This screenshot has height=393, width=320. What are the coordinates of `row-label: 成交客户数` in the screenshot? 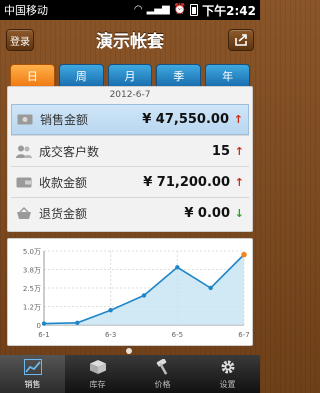 It's located at (69, 151).